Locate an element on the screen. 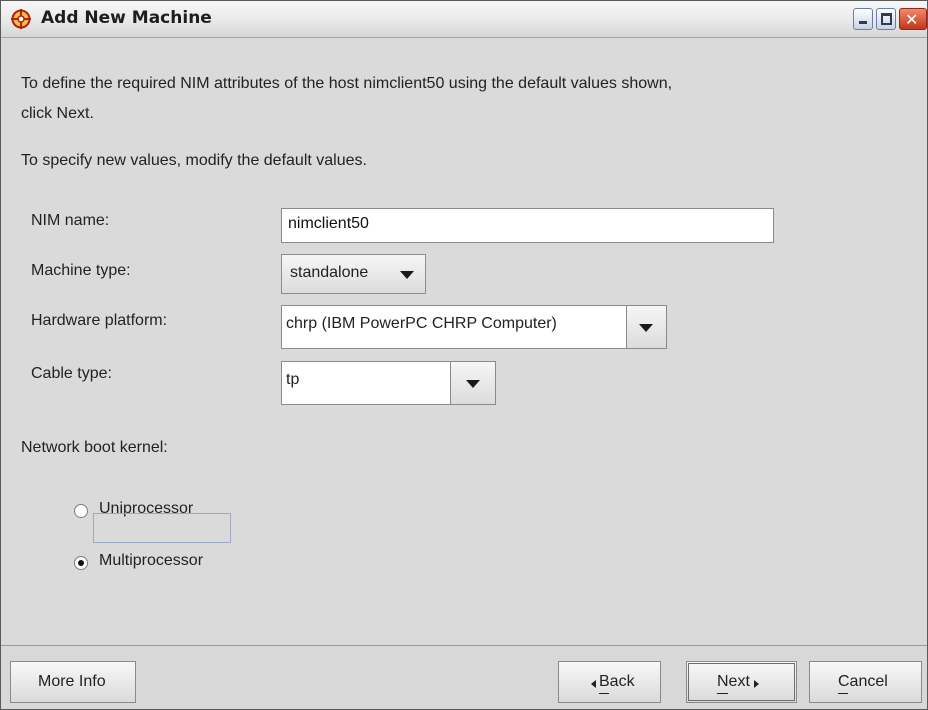 The width and height of the screenshot is (928, 710). more-info-button: More Info is located at coordinates (73, 682).